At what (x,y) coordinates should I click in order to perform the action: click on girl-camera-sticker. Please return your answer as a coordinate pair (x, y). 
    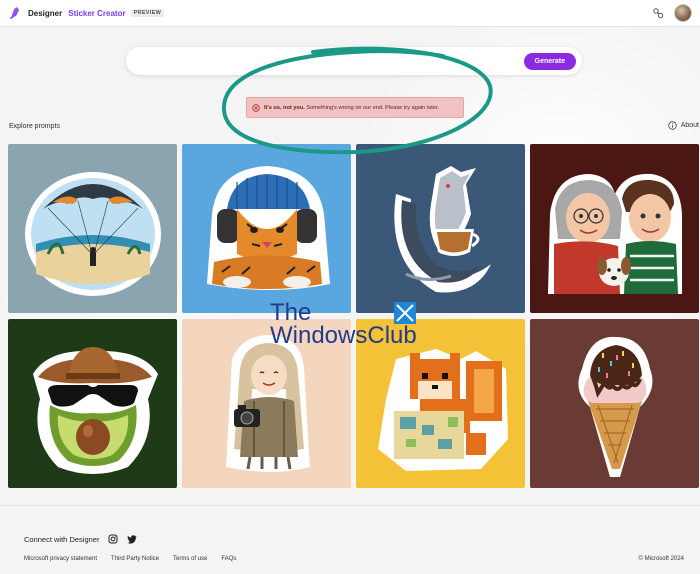
    Looking at the image, I should click on (266, 403).